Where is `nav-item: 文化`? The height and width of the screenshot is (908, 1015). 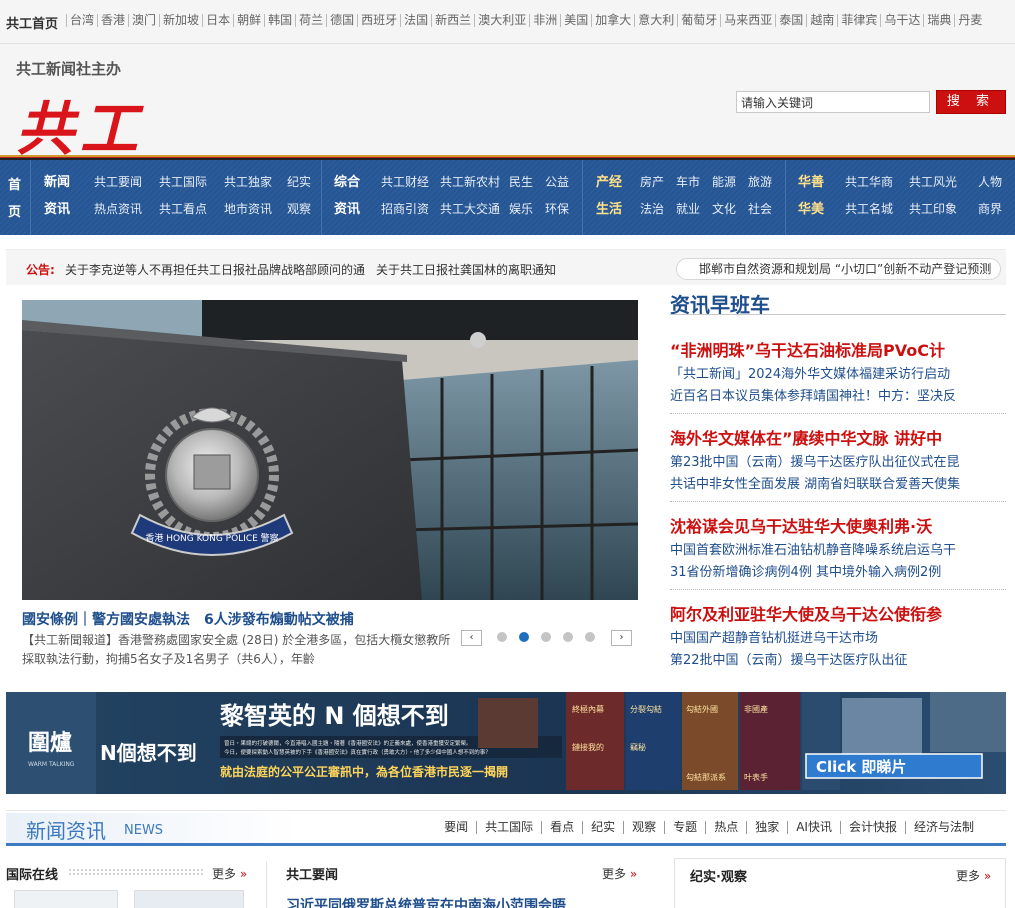 nav-item: 文化 is located at coordinates (724, 209).